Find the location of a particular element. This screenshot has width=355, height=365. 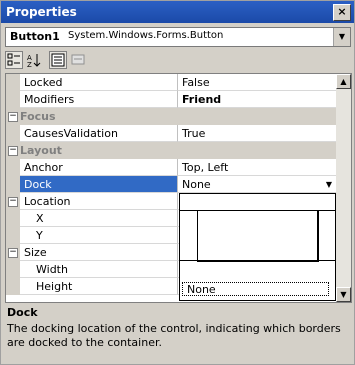

alphabetical-button: A Z is located at coordinates (34, 60).